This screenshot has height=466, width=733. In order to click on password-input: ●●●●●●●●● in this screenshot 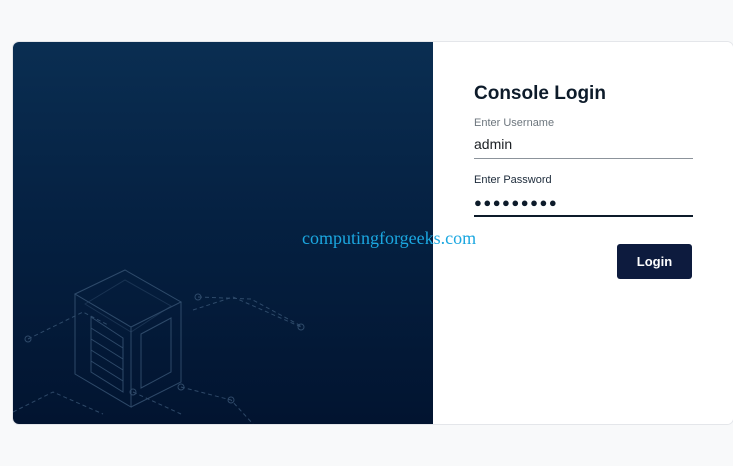, I will do `click(516, 202)`.